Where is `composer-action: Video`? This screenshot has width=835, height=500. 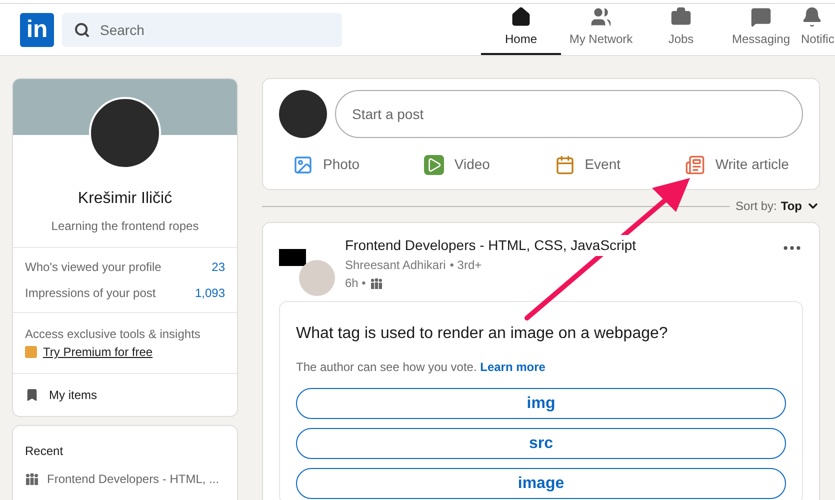
composer-action: Video is located at coordinates (457, 164).